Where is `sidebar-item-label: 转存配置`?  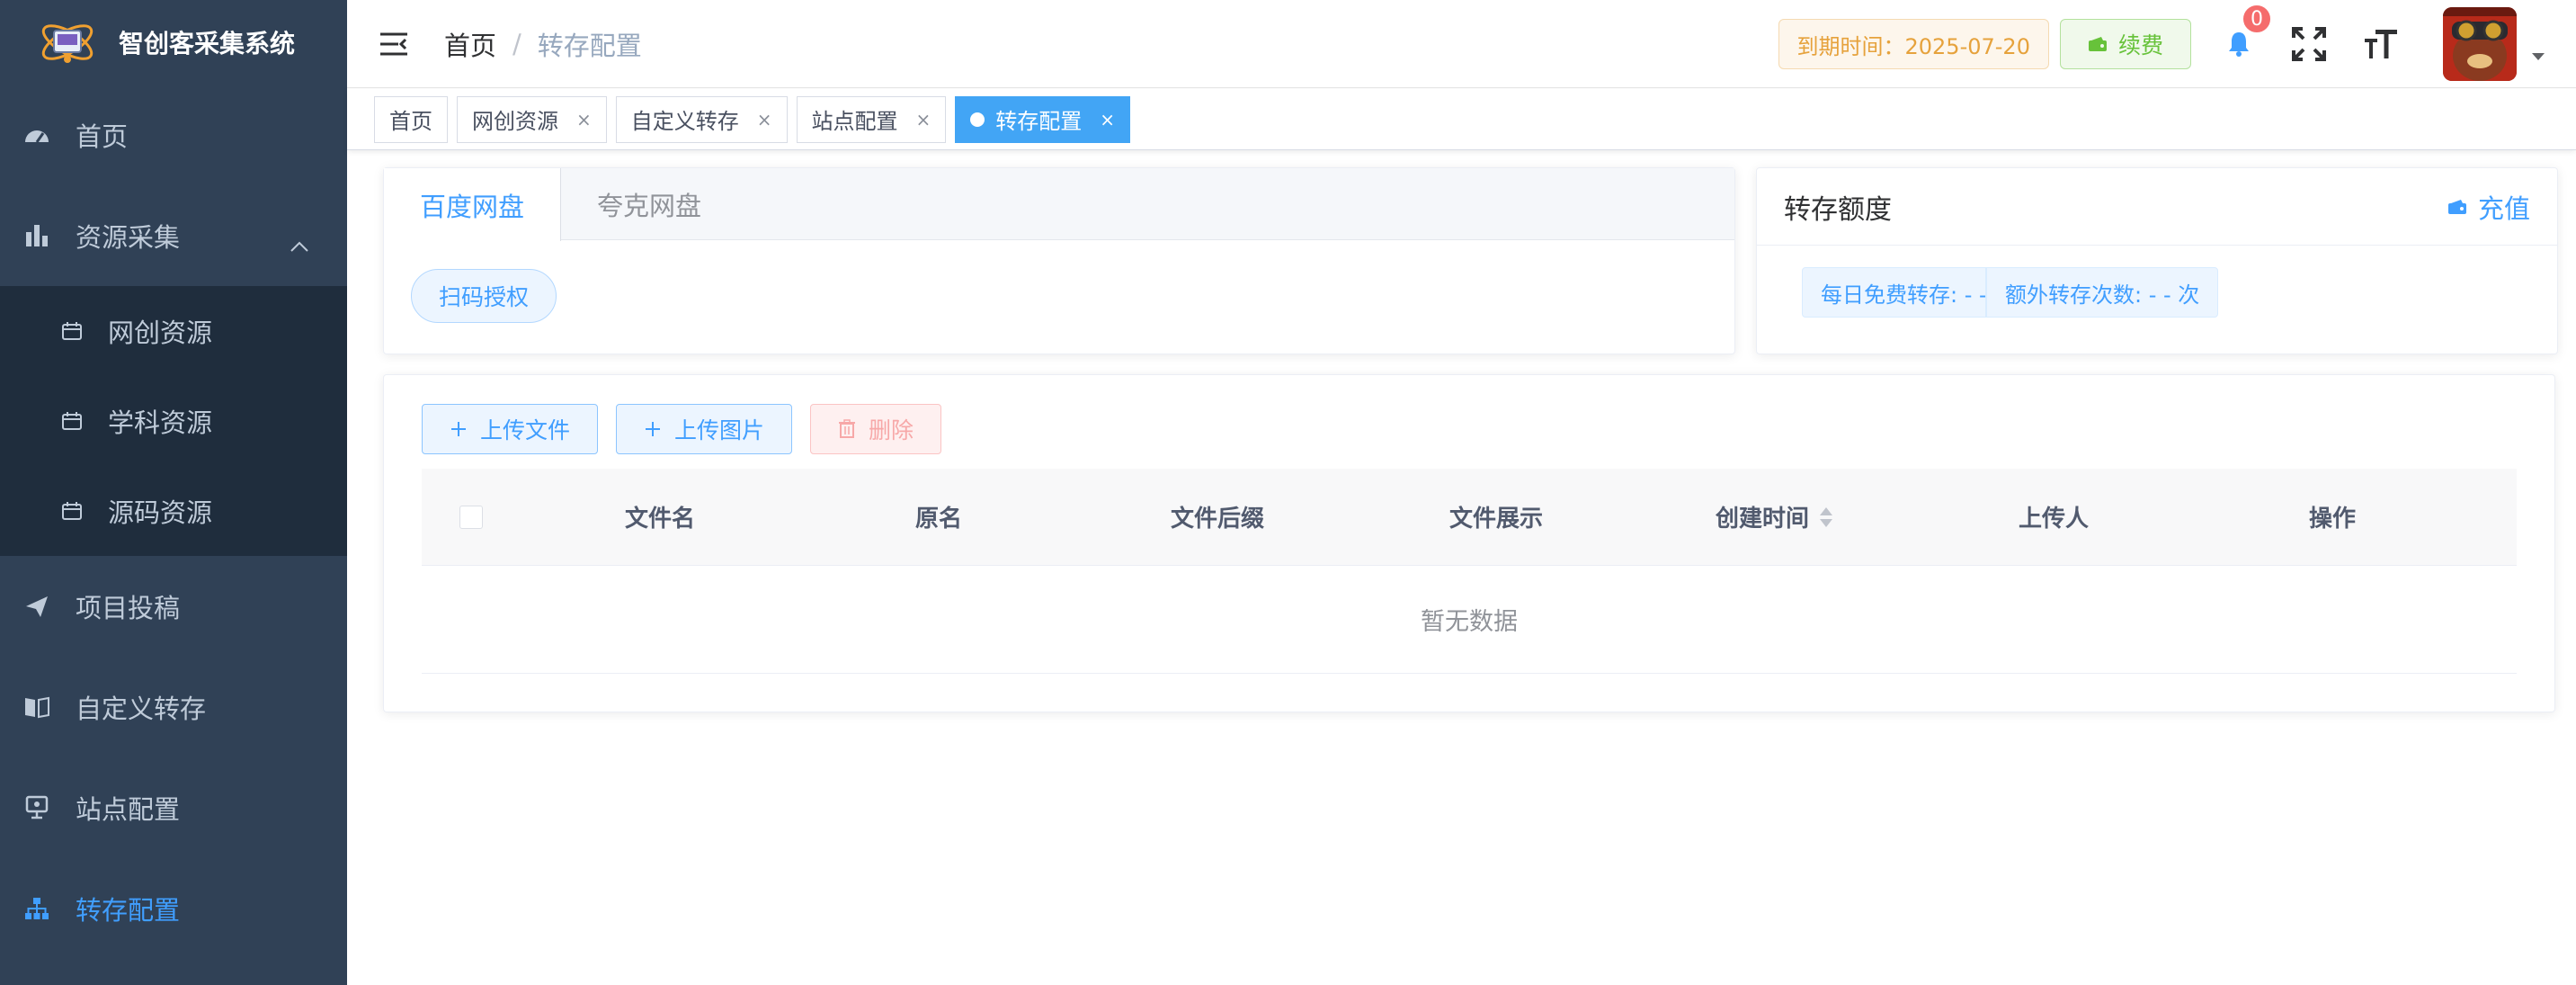
sidebar-item-label: 转存配置 is located at coordinates (129, 910).